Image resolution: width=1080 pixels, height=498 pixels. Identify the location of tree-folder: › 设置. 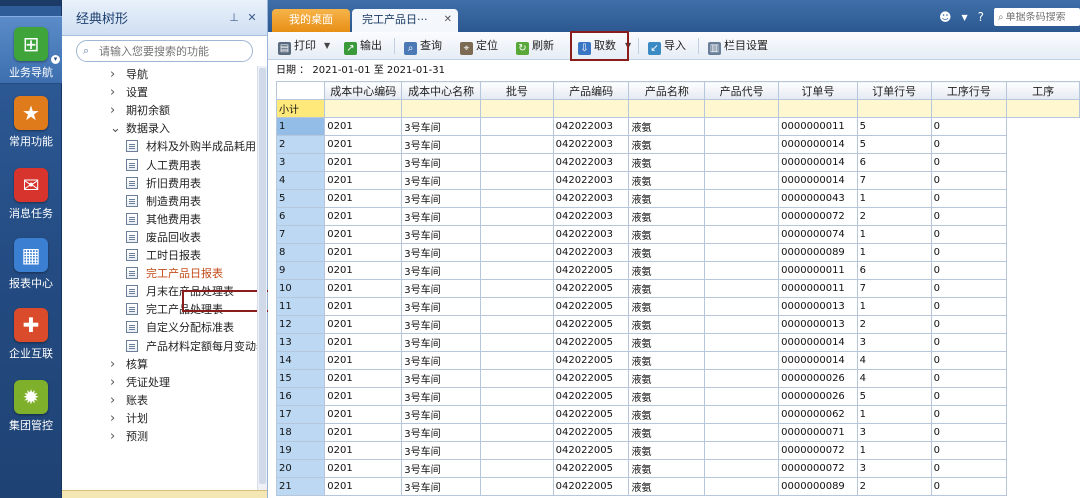
(129, 93).